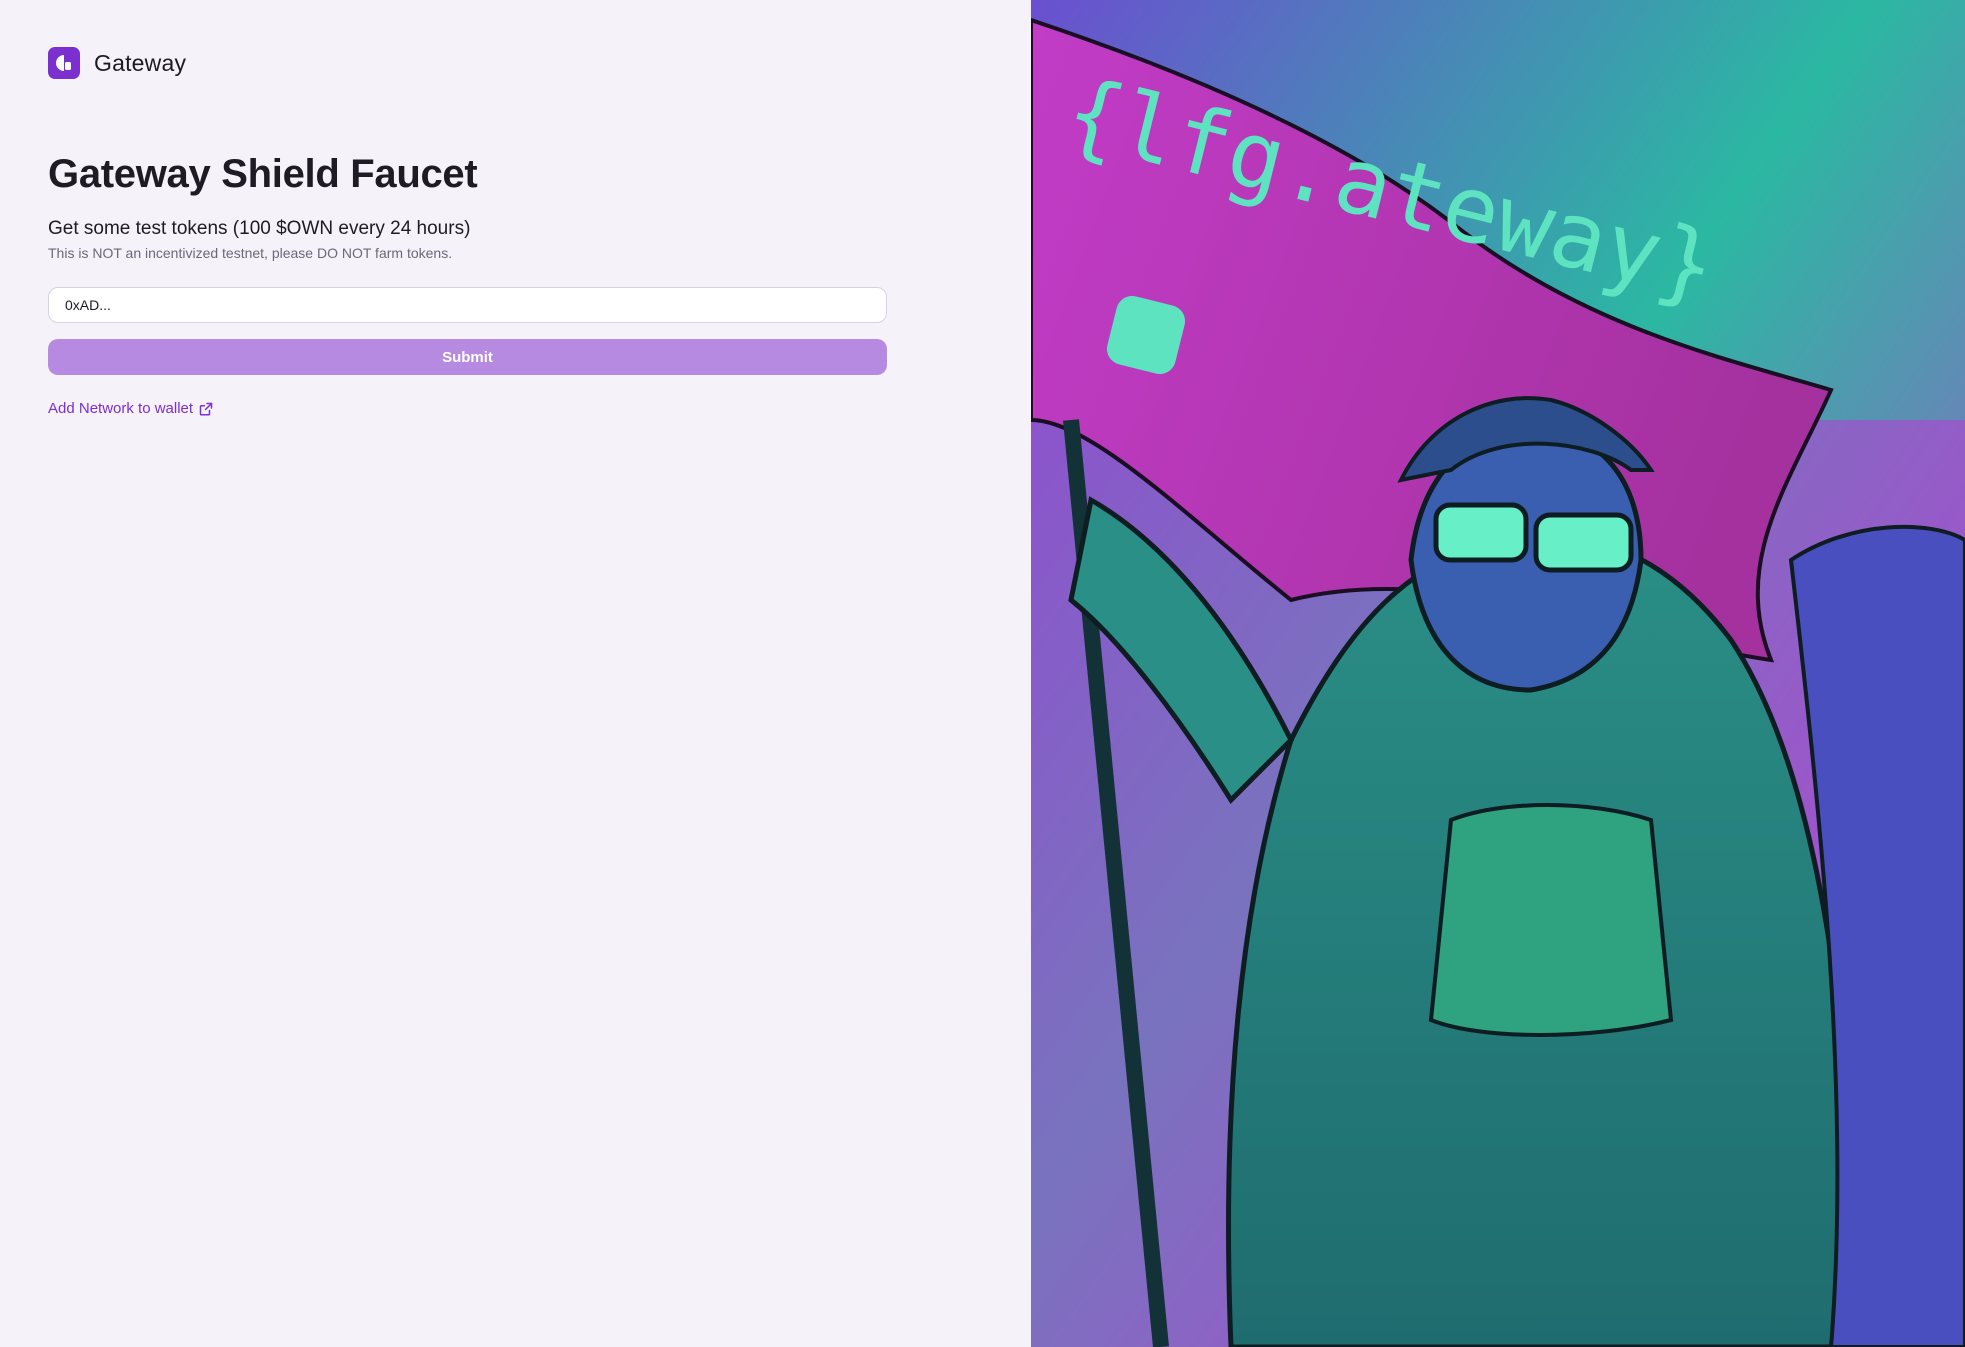  I want to click on add-network-link: Add Network to wallet, so click(130, 408).